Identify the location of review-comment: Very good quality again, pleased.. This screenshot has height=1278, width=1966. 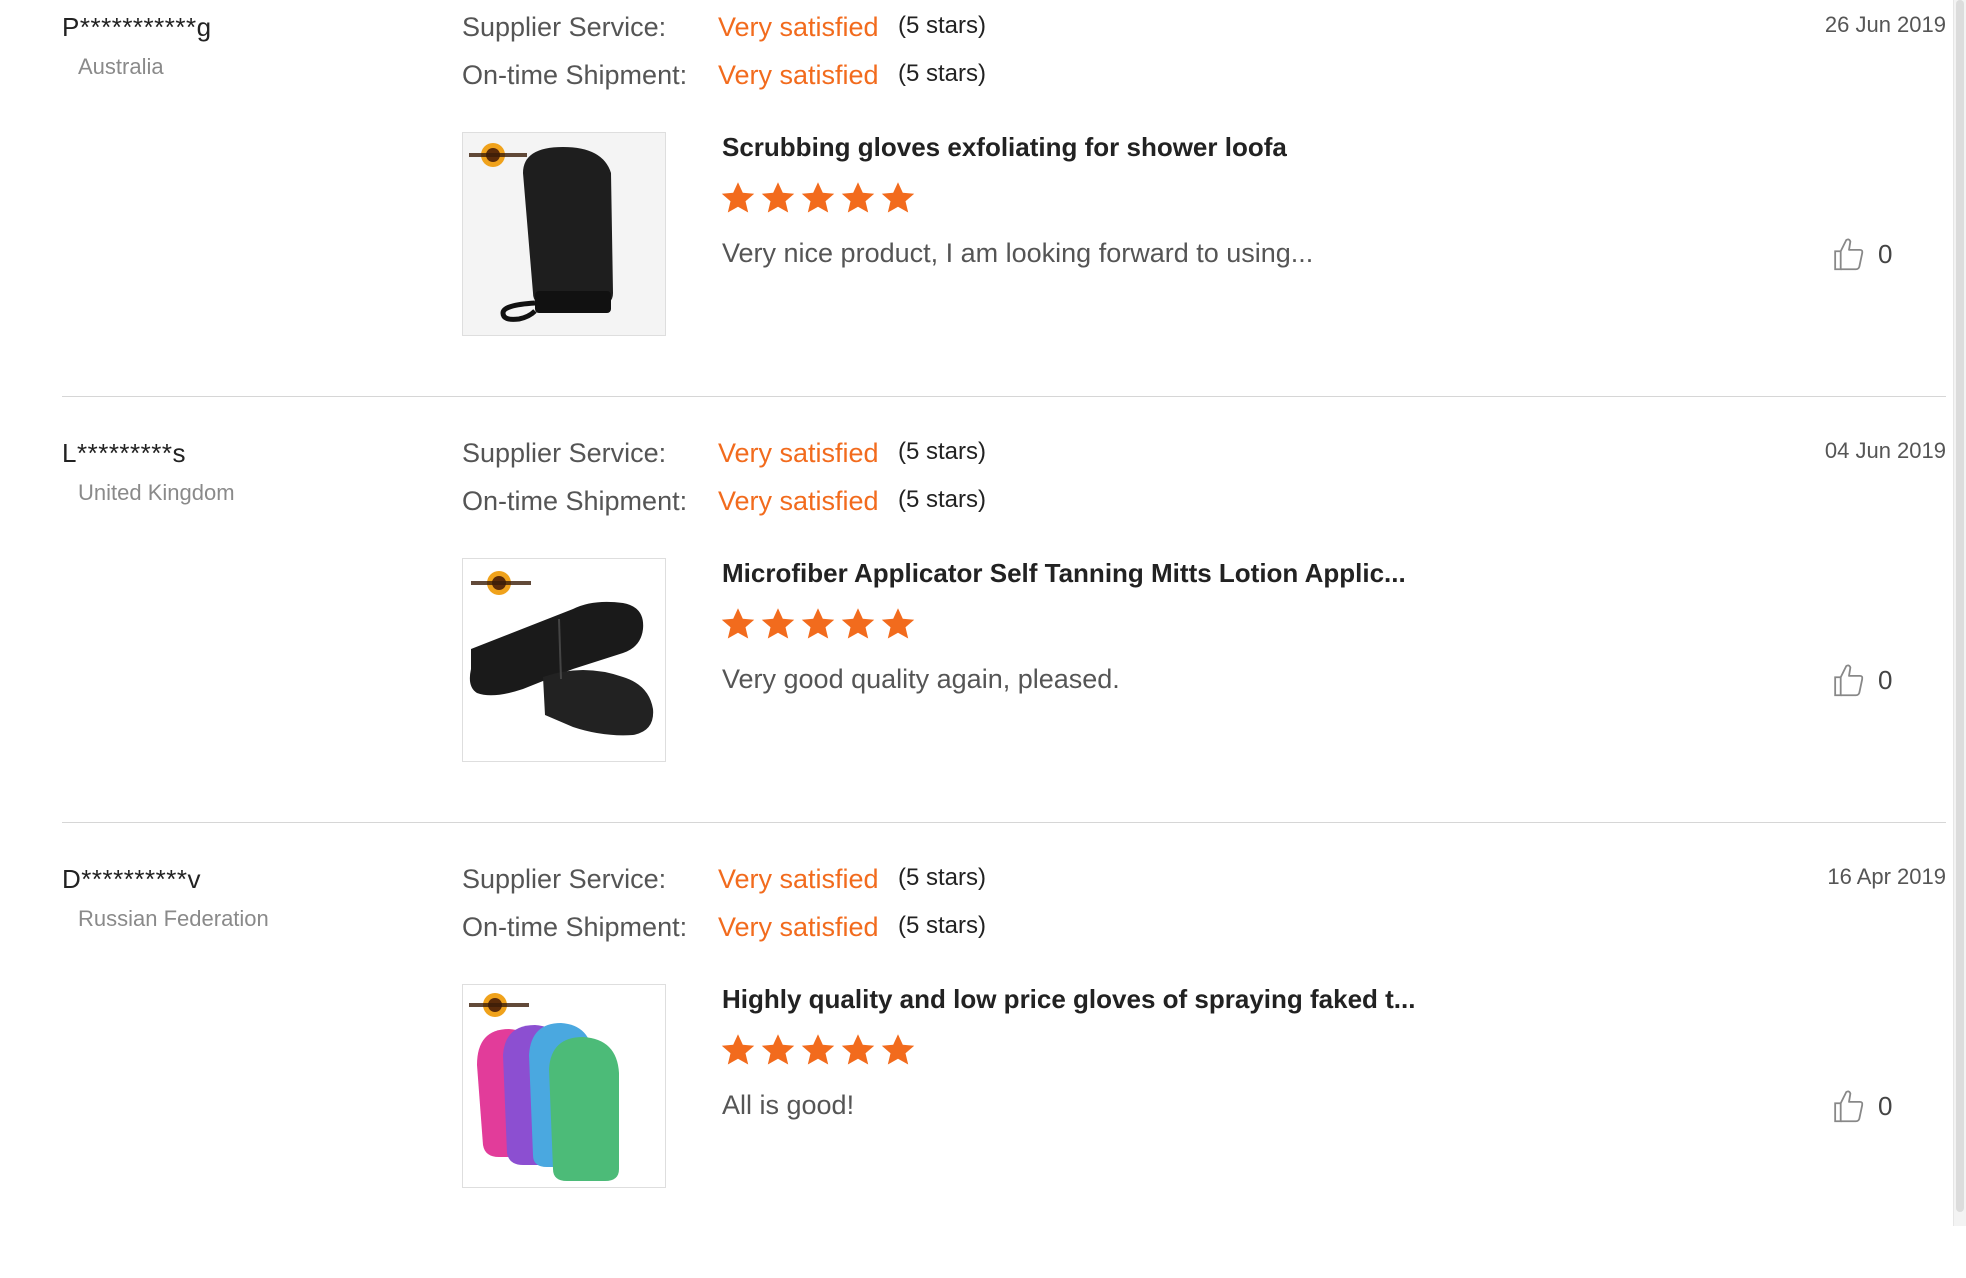
(921, 679).